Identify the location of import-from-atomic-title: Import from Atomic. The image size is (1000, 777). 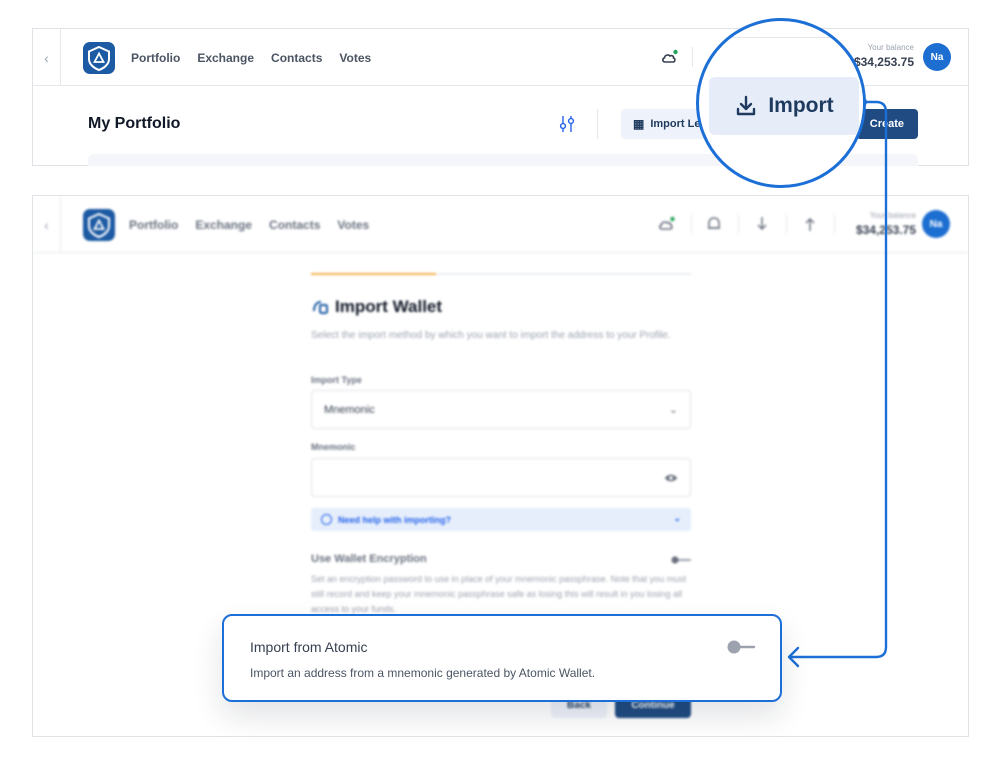
(309, 647).